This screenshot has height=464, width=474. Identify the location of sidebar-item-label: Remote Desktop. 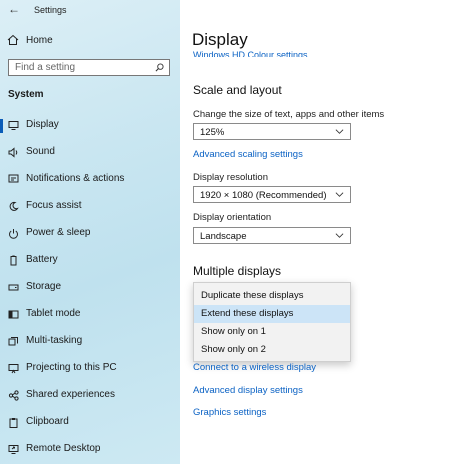
(63, 448).